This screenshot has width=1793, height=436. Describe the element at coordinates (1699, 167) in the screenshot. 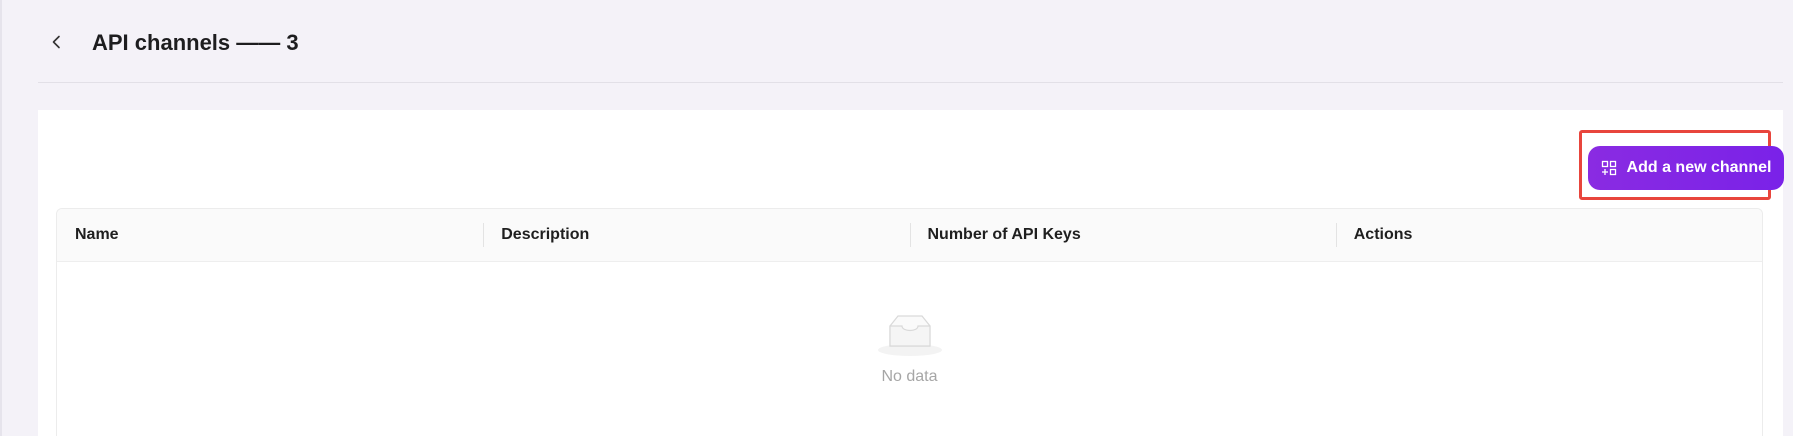

I see `add-channel-label: Add a new channel` at that location.